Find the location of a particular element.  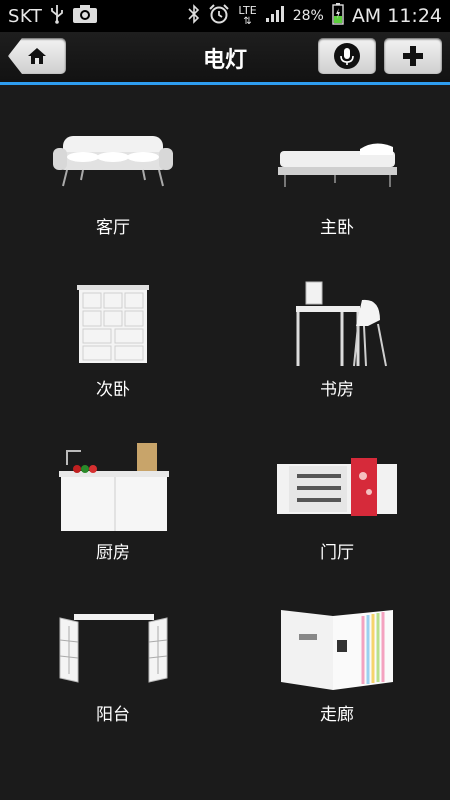

room-corridor: 走廊 is located at coordinates (337, 672).